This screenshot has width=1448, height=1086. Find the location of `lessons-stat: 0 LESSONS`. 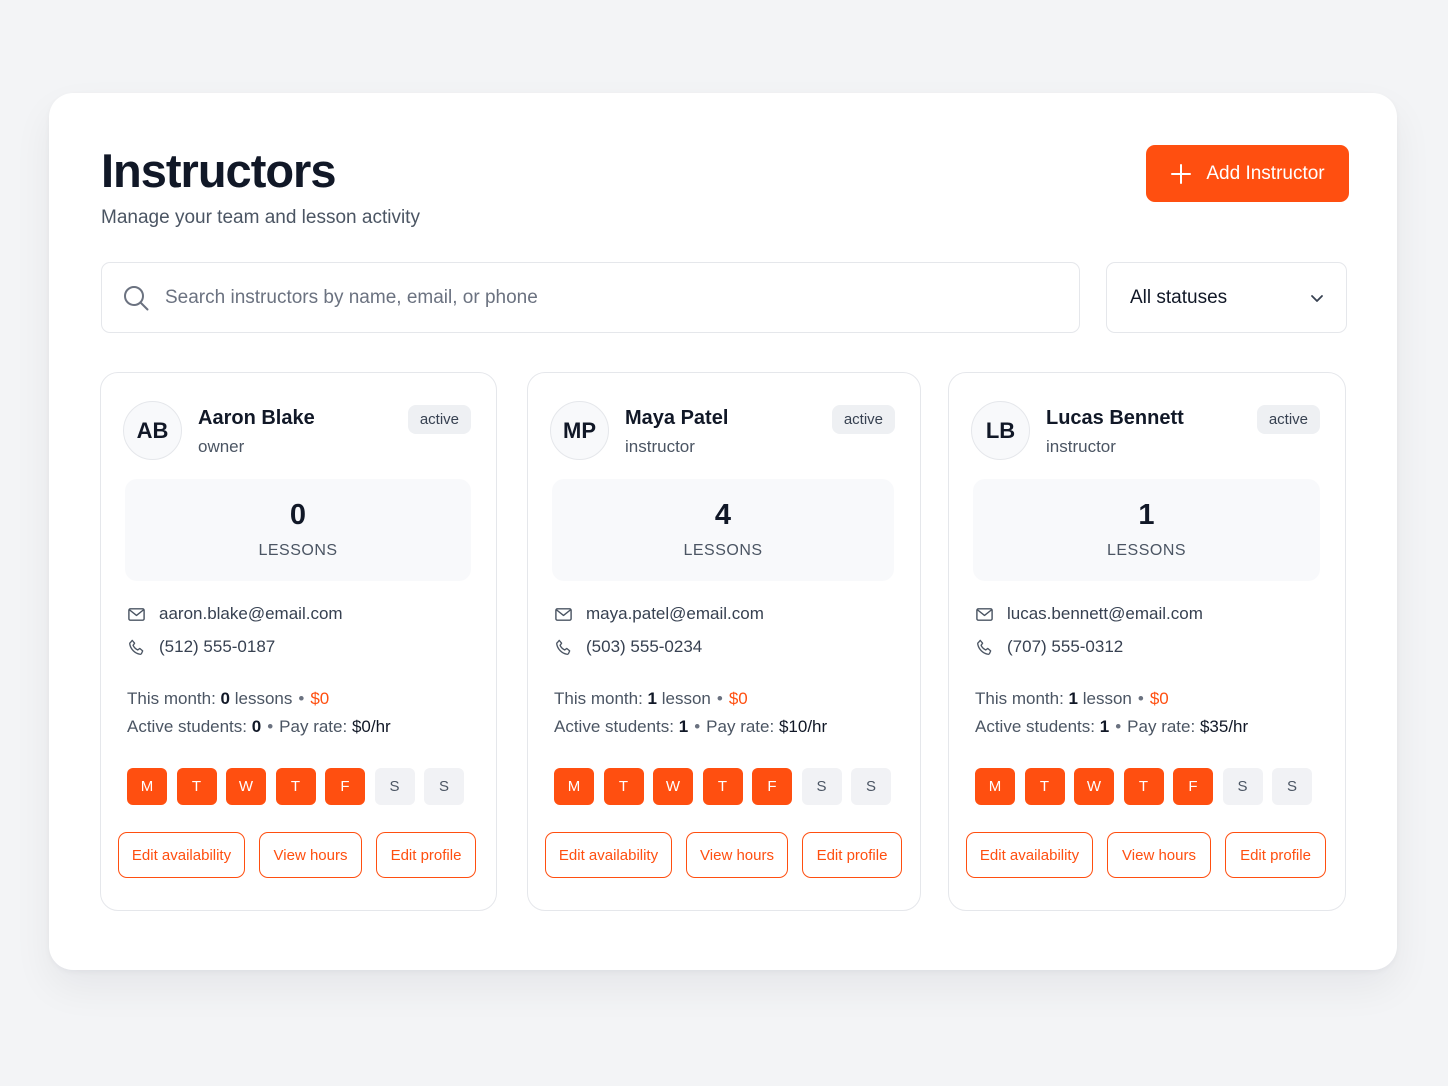

lessons-stat: 0 LESSONS is located at coordinates (298, 530).